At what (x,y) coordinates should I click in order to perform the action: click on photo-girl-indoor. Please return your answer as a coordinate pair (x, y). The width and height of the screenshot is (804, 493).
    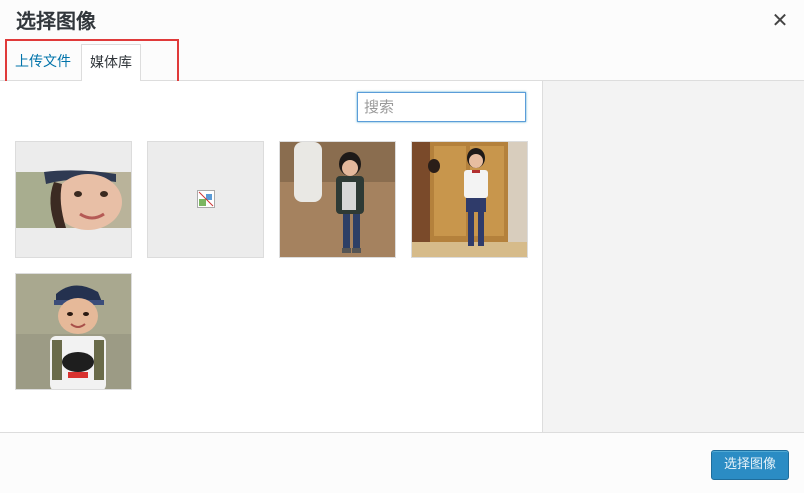
    Looking at the image, I should click on (469, 199).